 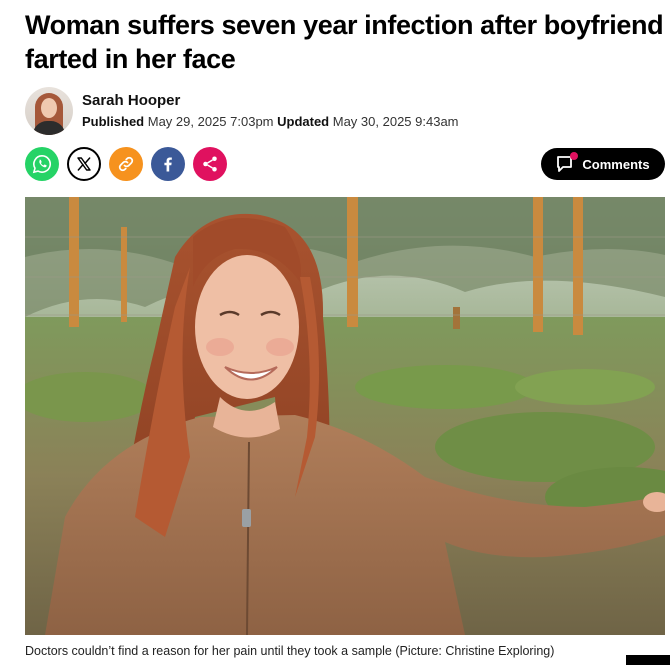 What do you see at coordinates (113, 121) in the screenshot?
I see `published-label: Published` at bounding box center [113, 121].